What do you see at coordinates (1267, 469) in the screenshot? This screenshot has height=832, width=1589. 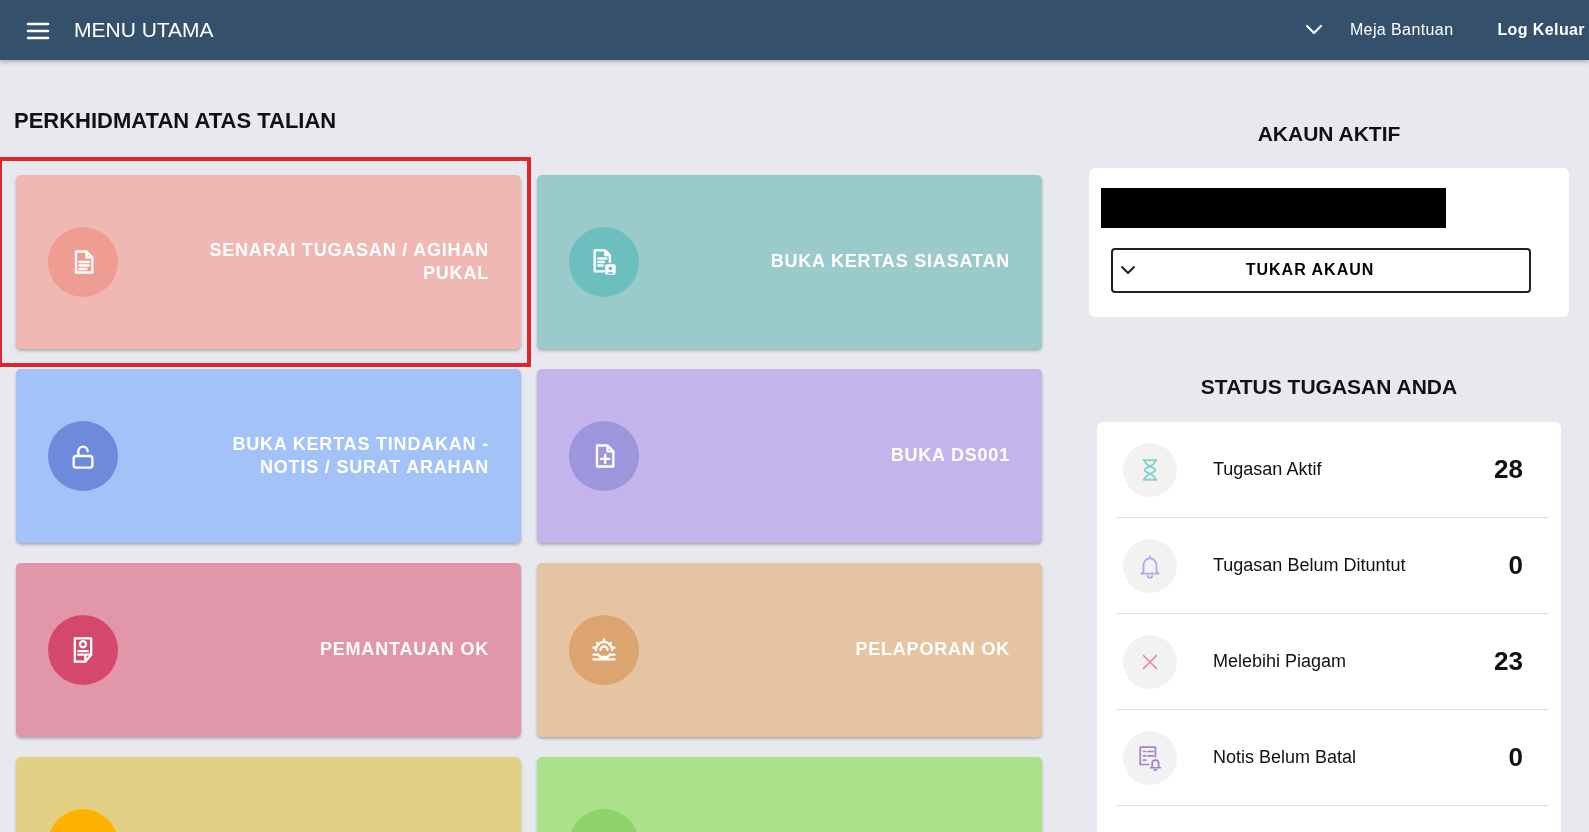 I see `status-label: Tugasan Aktif` at bounding box center [1267, 469].